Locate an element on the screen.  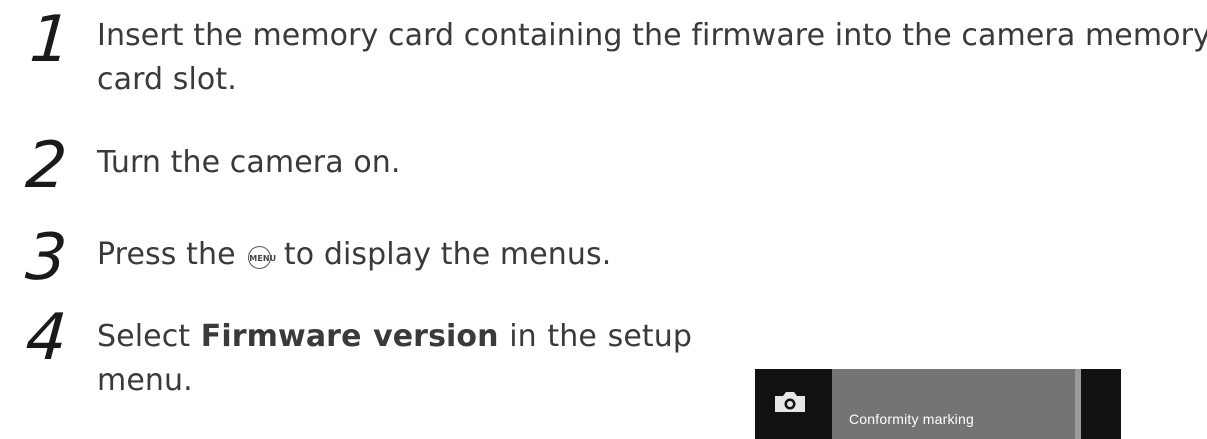
step-3-text: Press the MENU to display the menus. is located at coordinates (354, 255).